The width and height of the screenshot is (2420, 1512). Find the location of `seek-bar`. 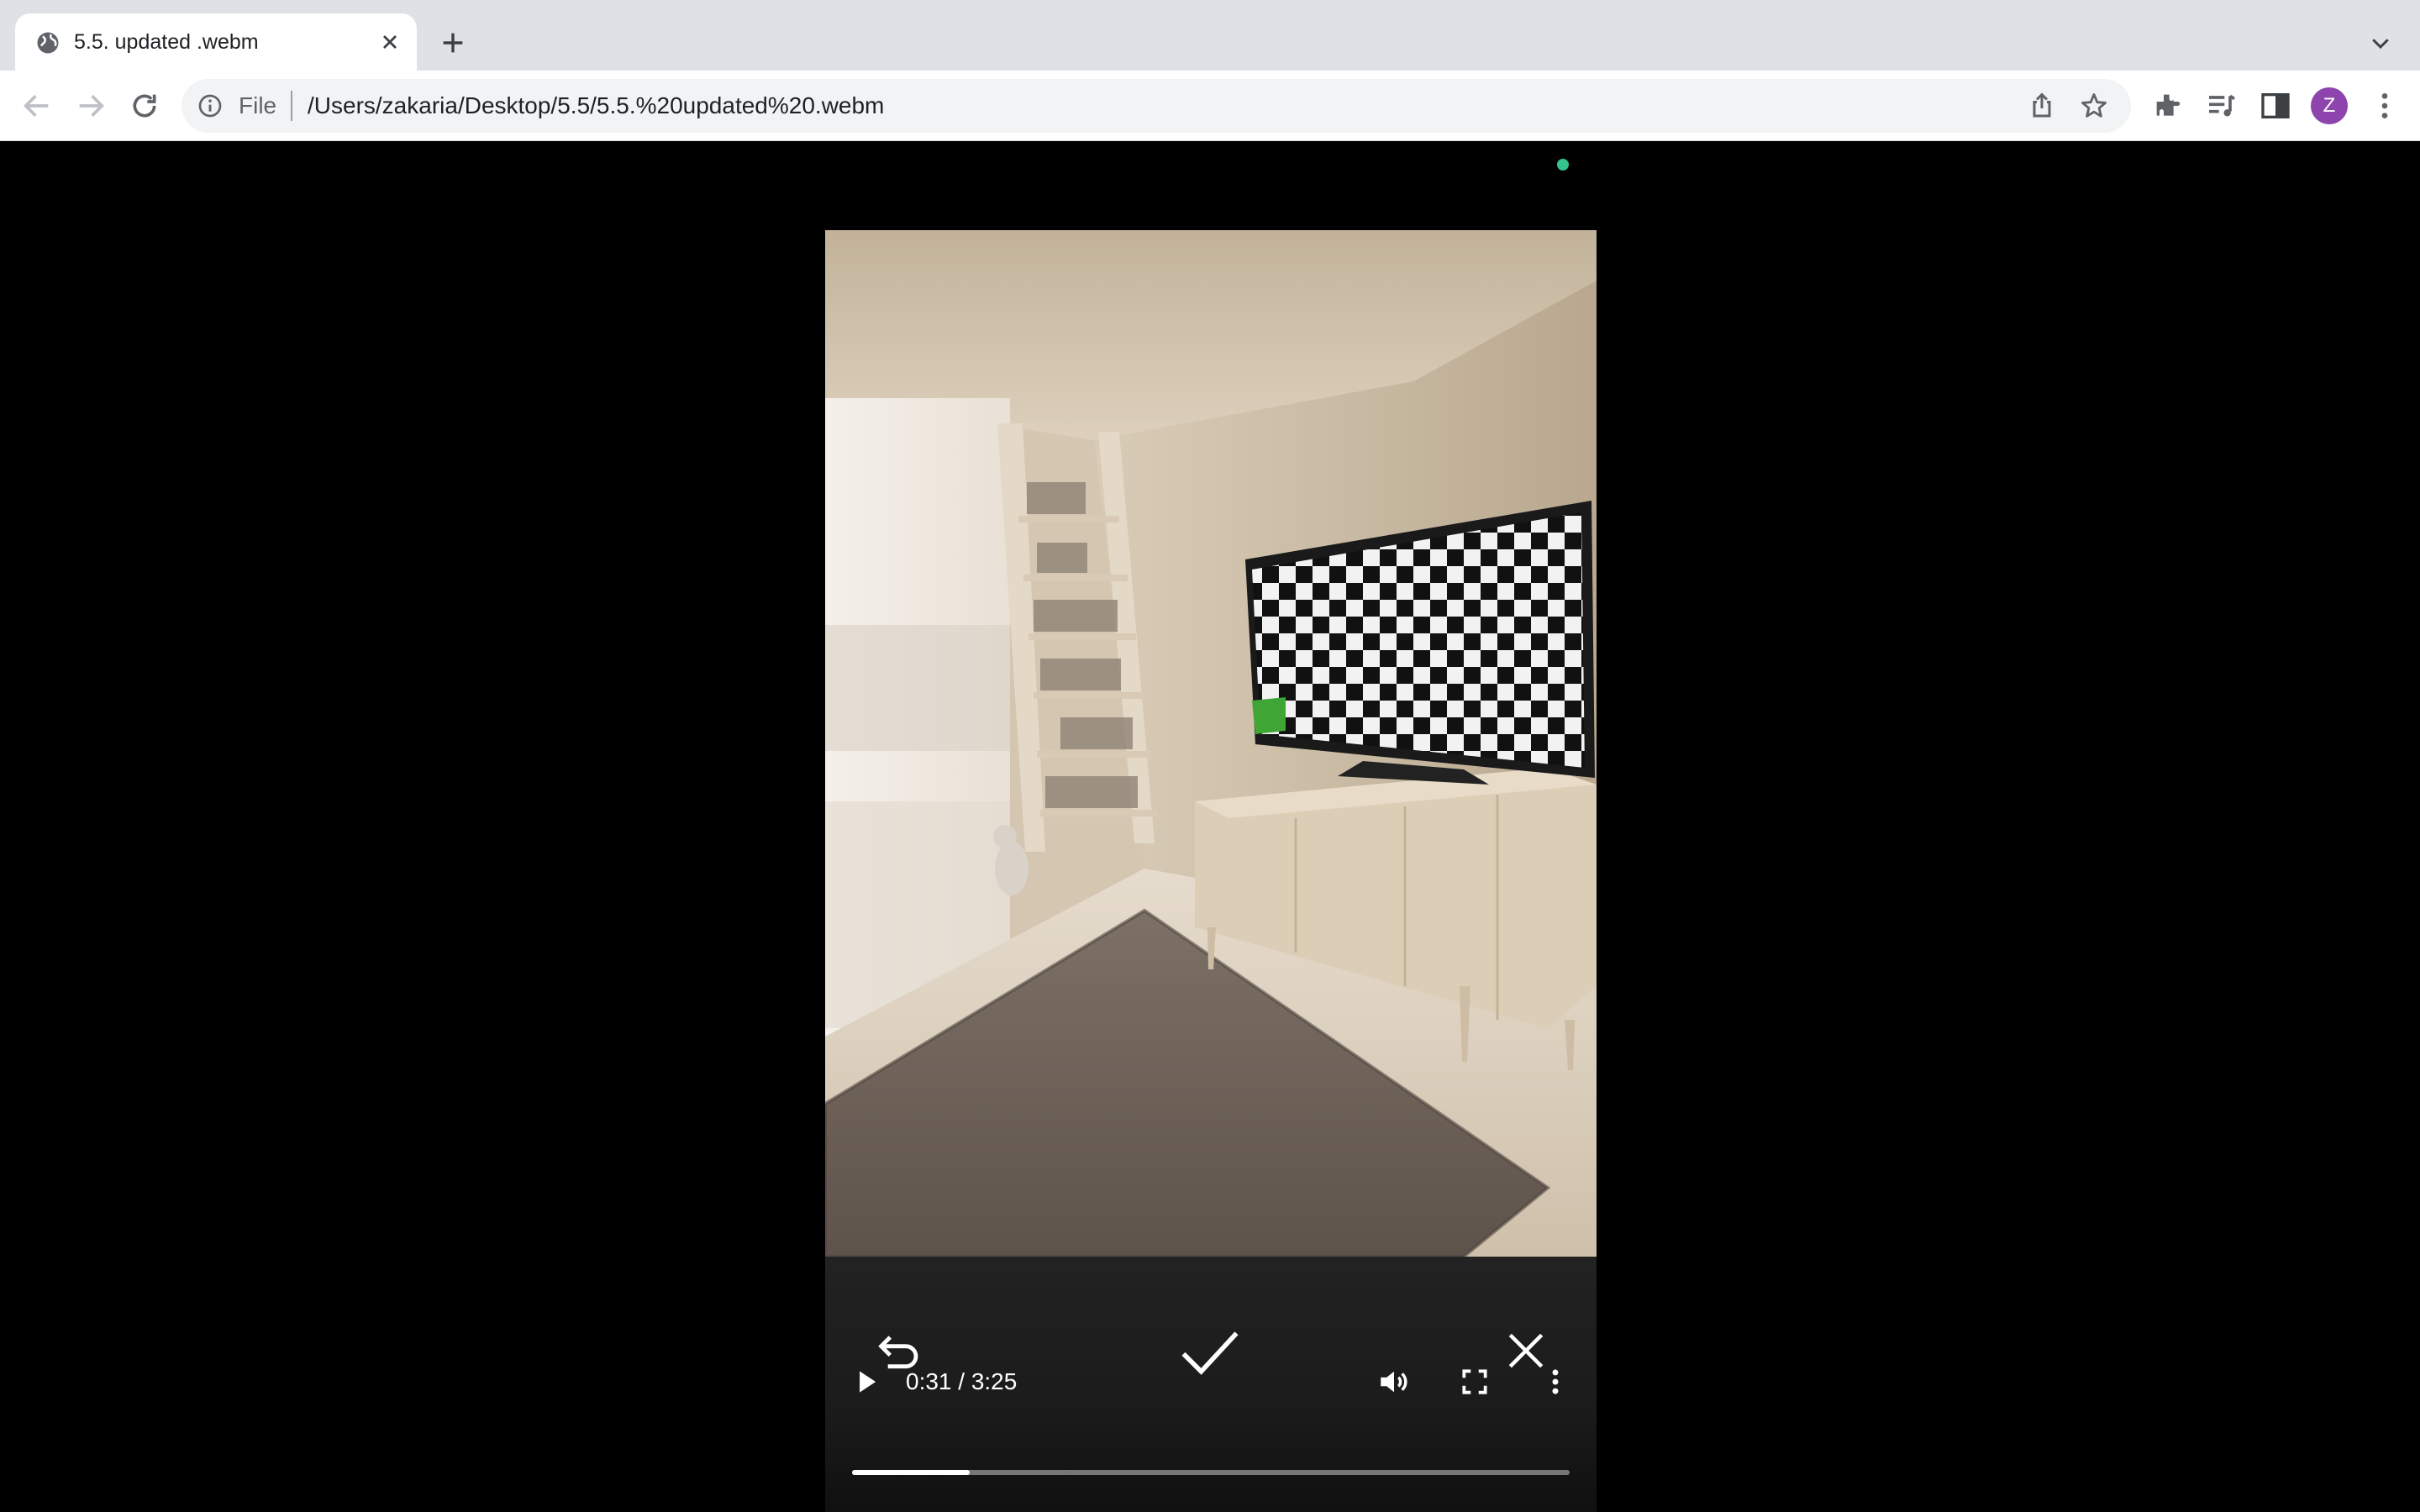

seek-bar is located at coordinates (1211, 1472).